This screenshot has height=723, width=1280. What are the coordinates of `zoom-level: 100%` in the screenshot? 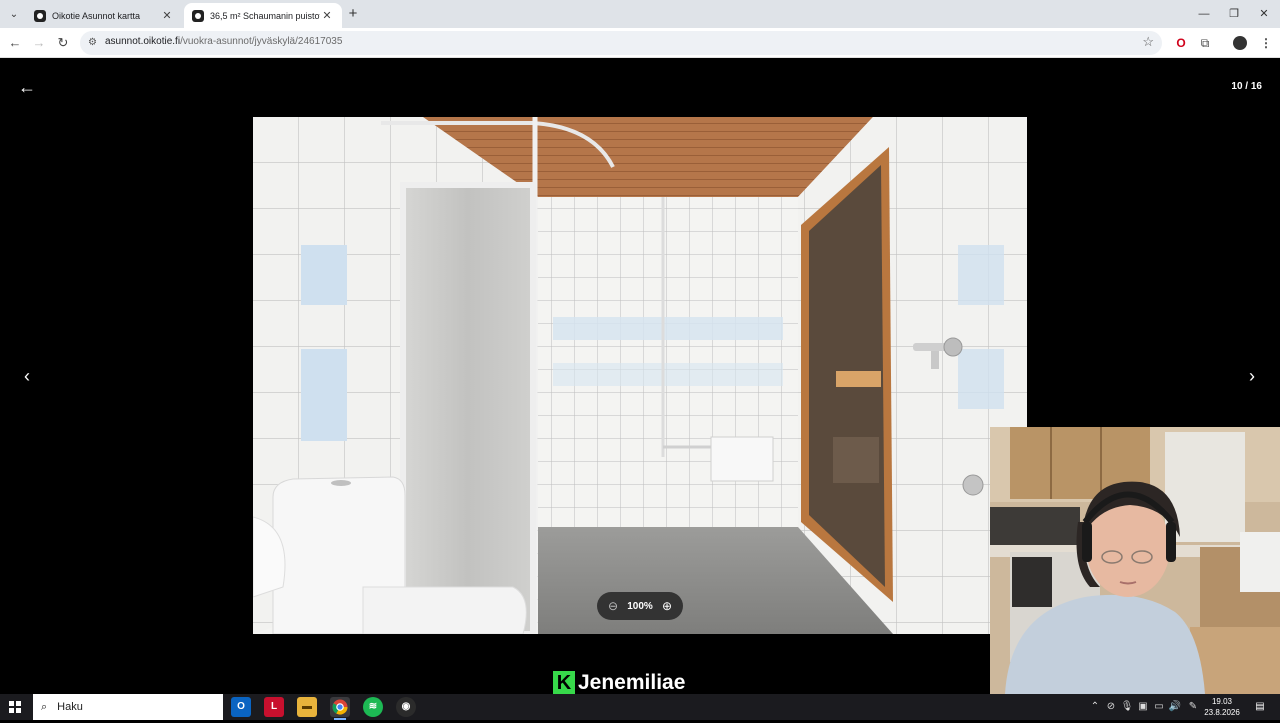 It's located at (640, 606).